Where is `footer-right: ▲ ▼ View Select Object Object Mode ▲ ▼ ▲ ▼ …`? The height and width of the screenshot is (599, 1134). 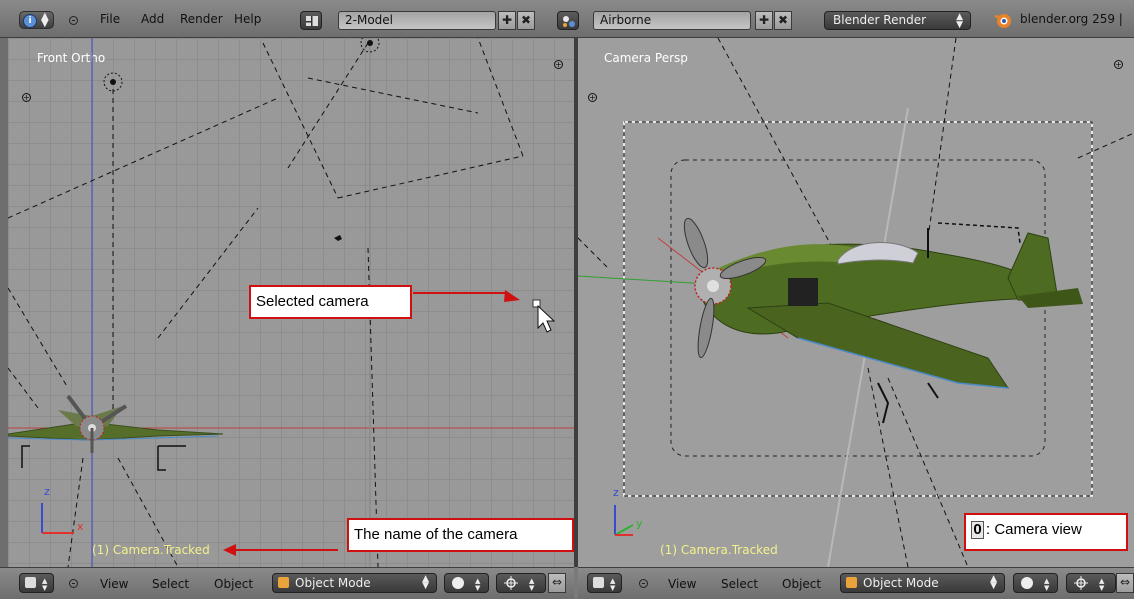
footer-right: ▲ ▼ View Select Object Object Mode ▲ ▼ ▲ ▼ … is located at coordinates (856, 583).